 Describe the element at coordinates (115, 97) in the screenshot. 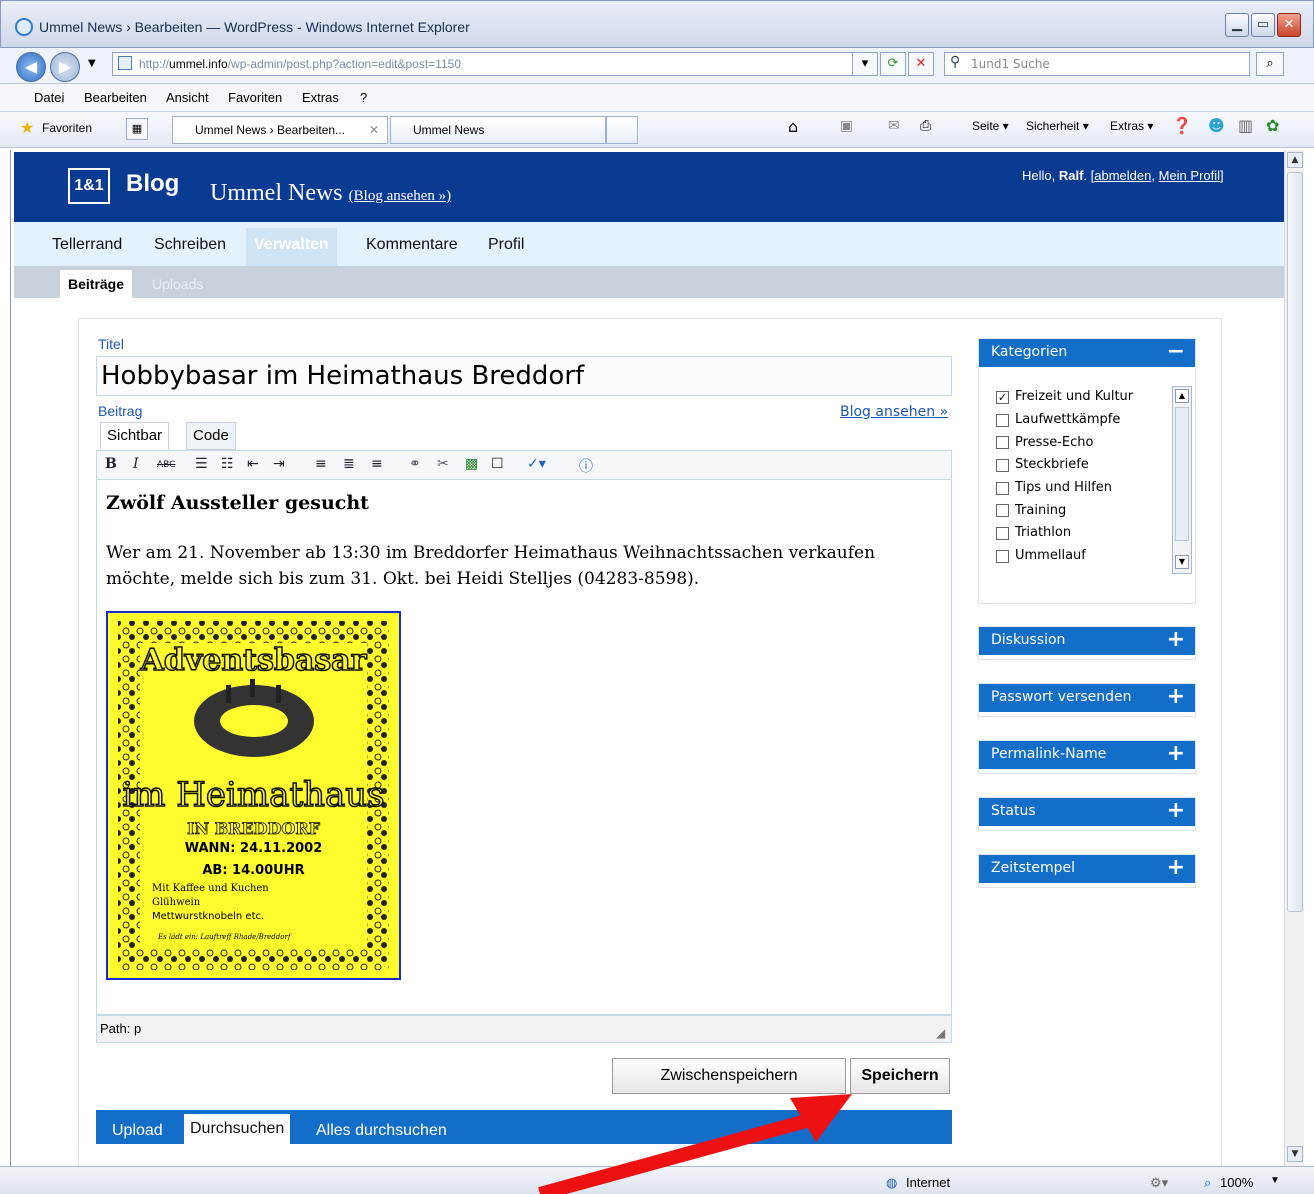

I see `menu-bearbeiten: Bearbeiten` at that location.